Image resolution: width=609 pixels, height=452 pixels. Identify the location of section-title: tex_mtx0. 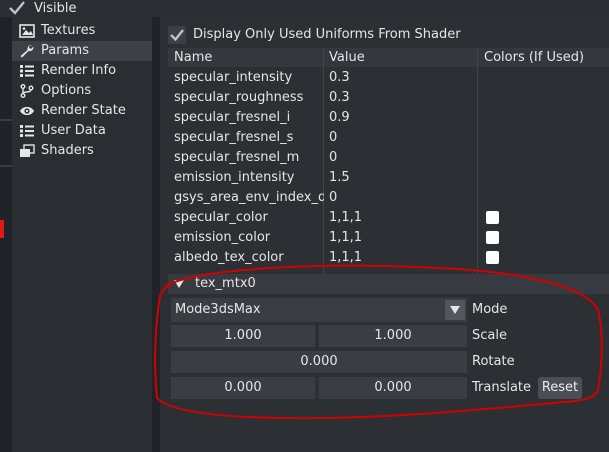
(225, 283).